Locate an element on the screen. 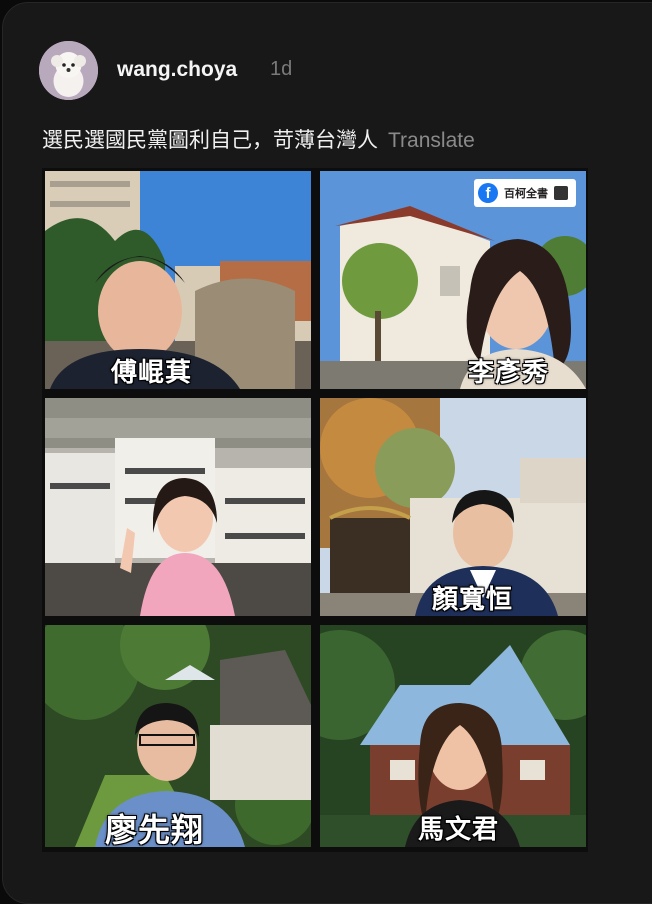  badge-label: 百柯全書 is located at coordinates (526, 194).